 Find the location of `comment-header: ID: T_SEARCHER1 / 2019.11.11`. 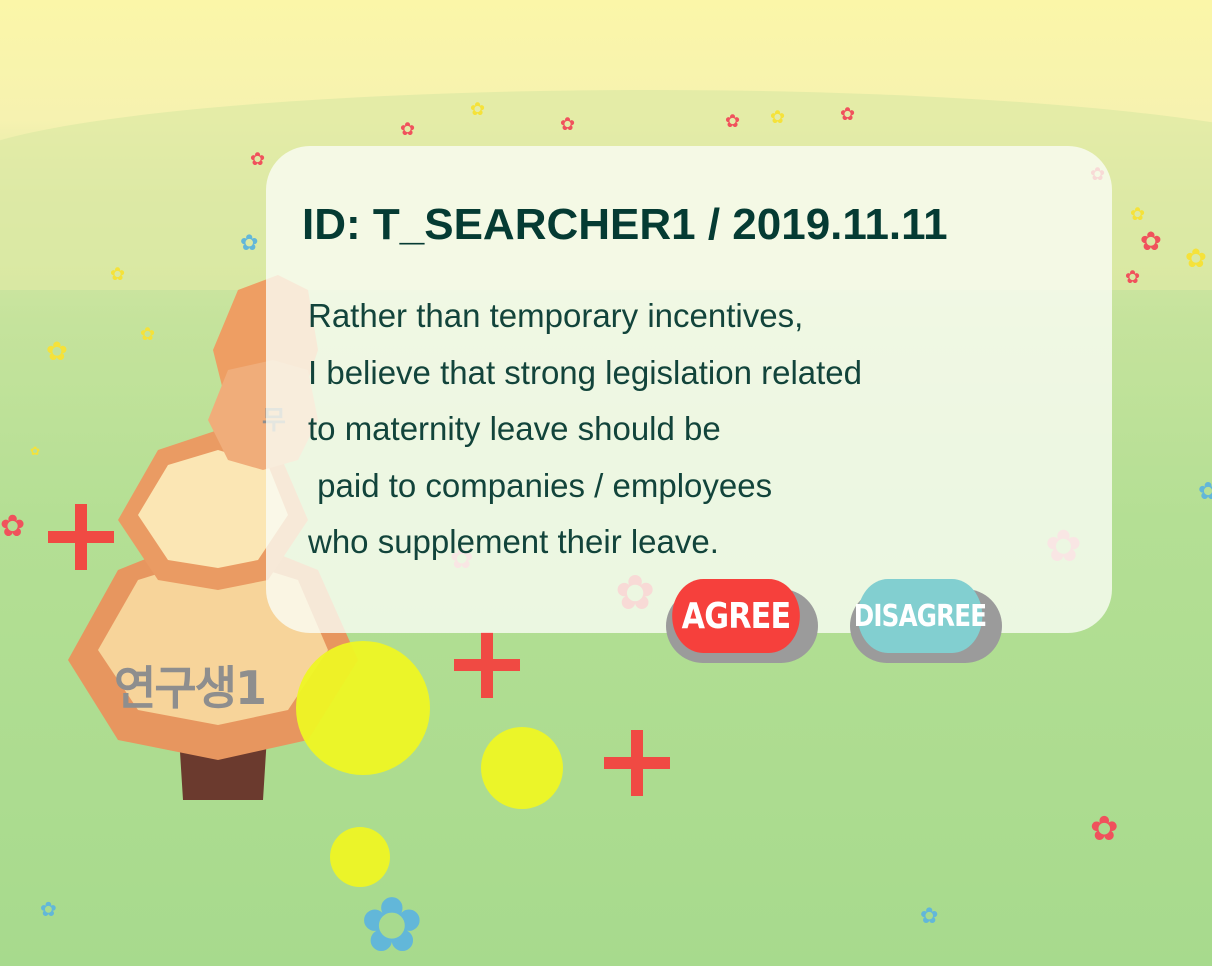

comment-header: ID: T_SEARCHER1 / 2019.11.11 is located at coordinates (625, 224).